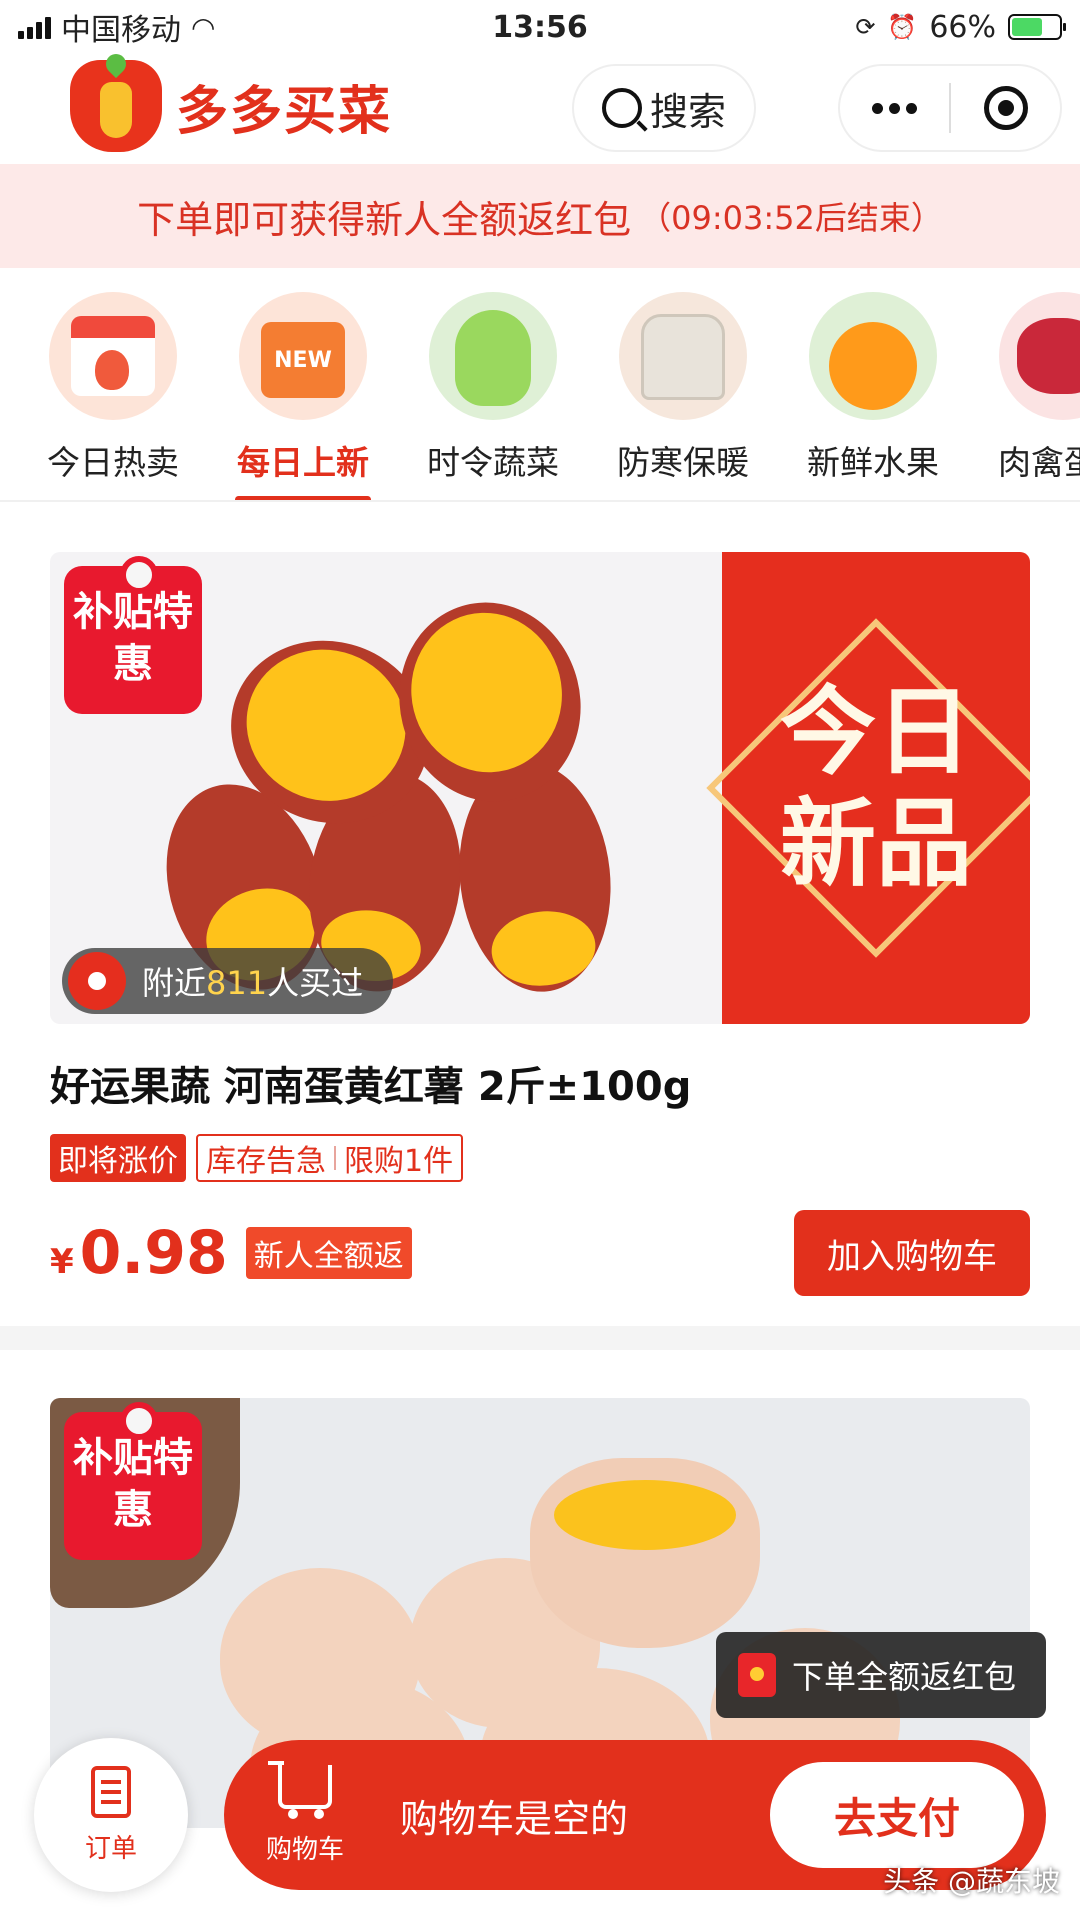 The image size is (1080, 1920). Describe the element at coordinates (950, 108) in the screenshot. I see `miniprogram-capsule` at that location.